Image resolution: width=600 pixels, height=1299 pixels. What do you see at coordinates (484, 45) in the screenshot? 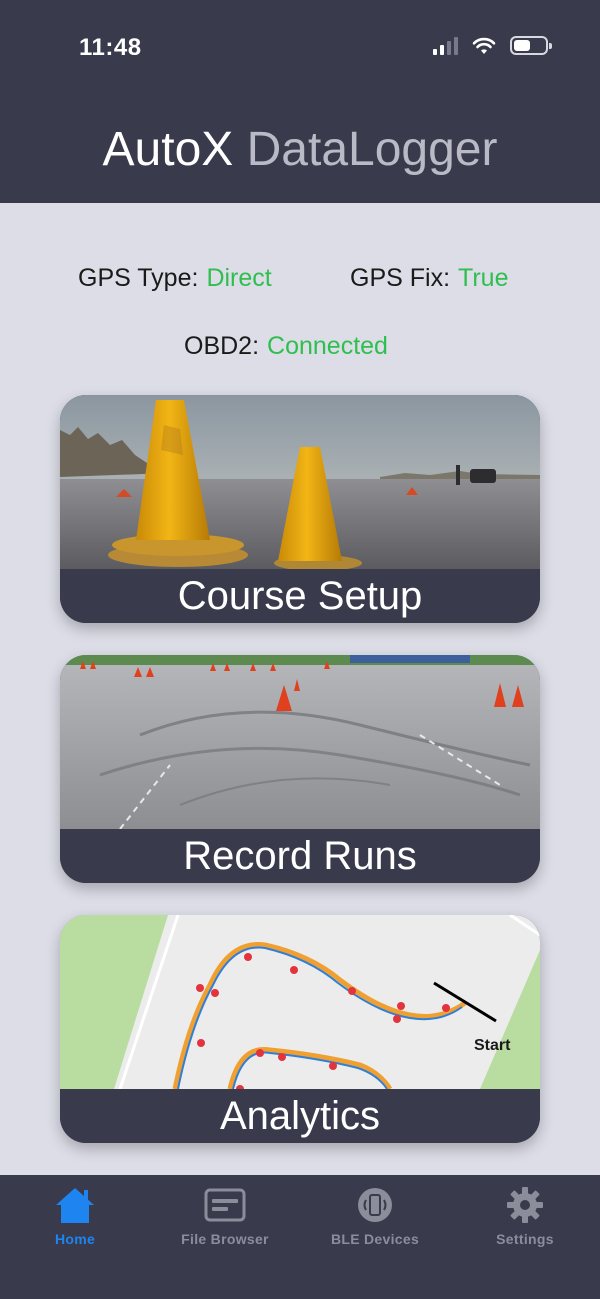
I see `wifi-icon` at bounding box center [484, 45].